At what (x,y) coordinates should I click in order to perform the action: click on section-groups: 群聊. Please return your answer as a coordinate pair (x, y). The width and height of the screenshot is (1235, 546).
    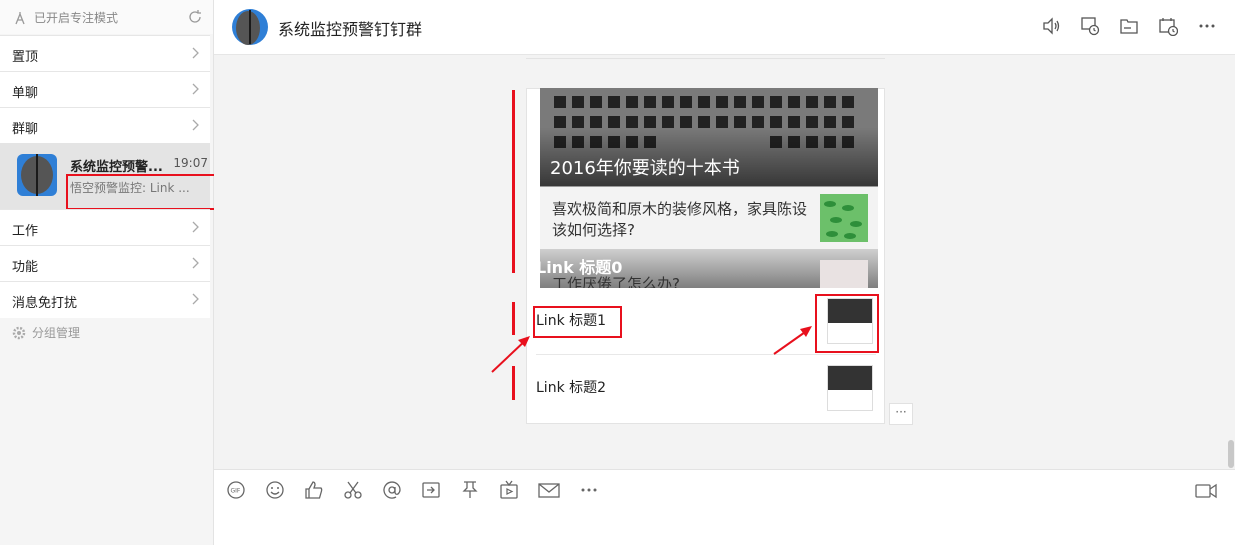
    Looking at the image, I should click on (105, 125).